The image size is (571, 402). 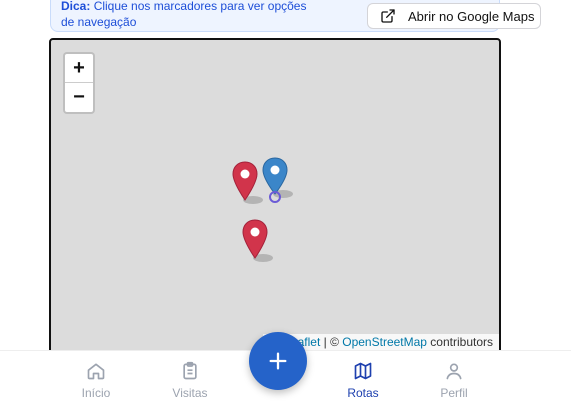 What do you see at coordinates (79, 68) in the screenshot?
I see `zoom-in-button: +` at bounding box center [79, 68].